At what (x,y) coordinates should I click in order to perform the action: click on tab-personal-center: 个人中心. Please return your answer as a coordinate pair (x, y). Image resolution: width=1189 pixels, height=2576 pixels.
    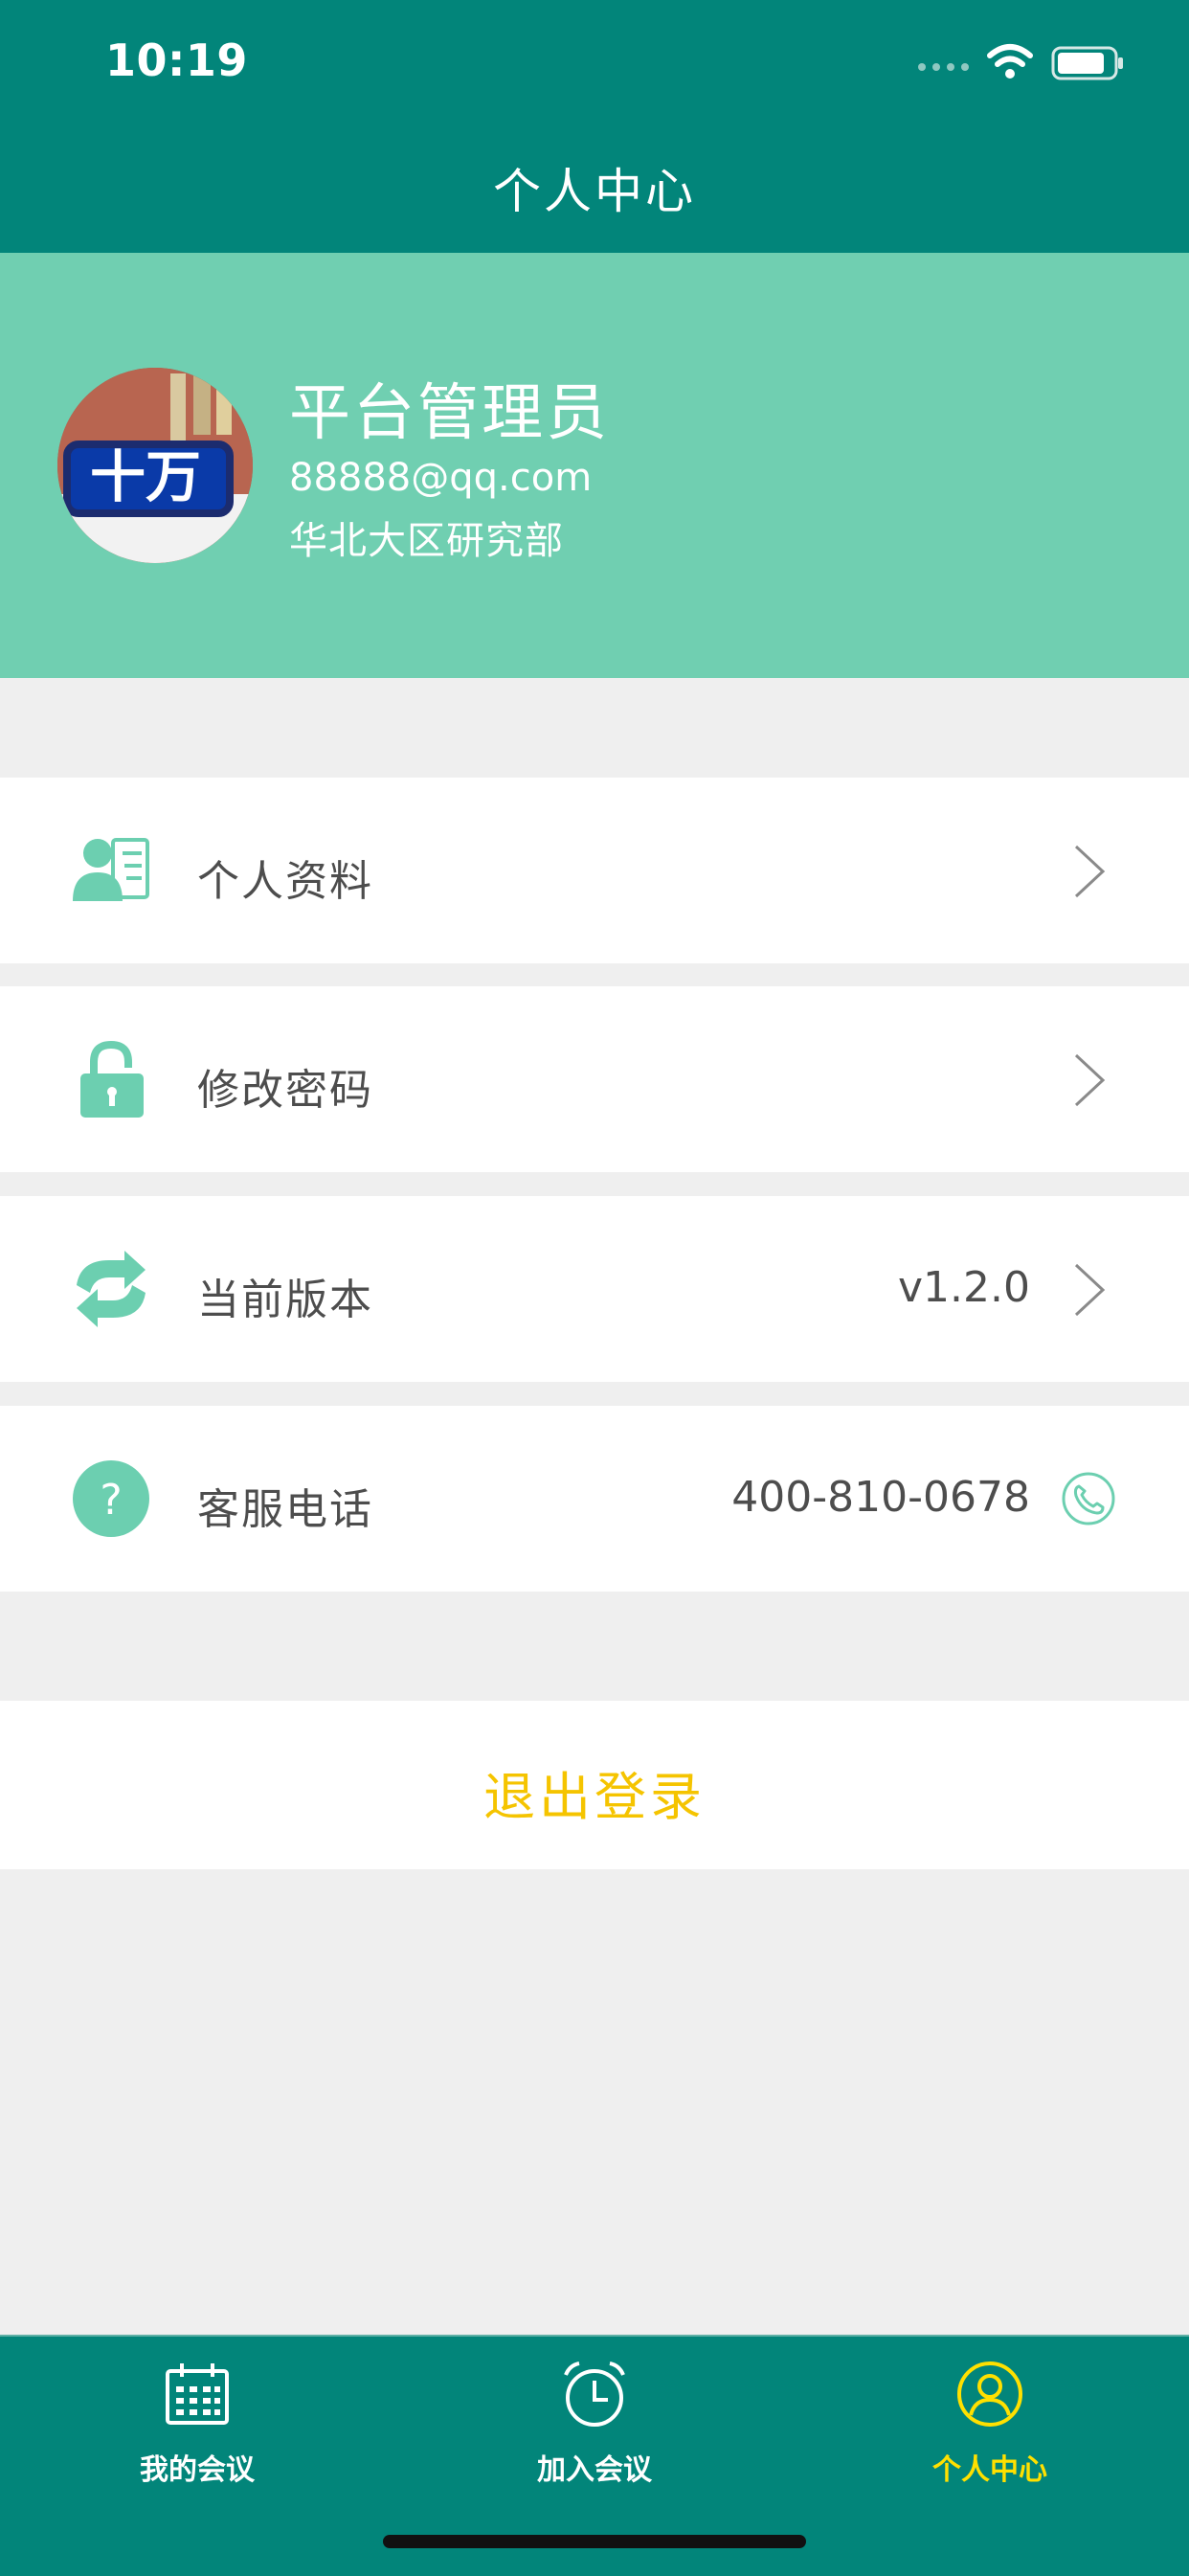
    Looking at the image, I should click on (990, 2419).